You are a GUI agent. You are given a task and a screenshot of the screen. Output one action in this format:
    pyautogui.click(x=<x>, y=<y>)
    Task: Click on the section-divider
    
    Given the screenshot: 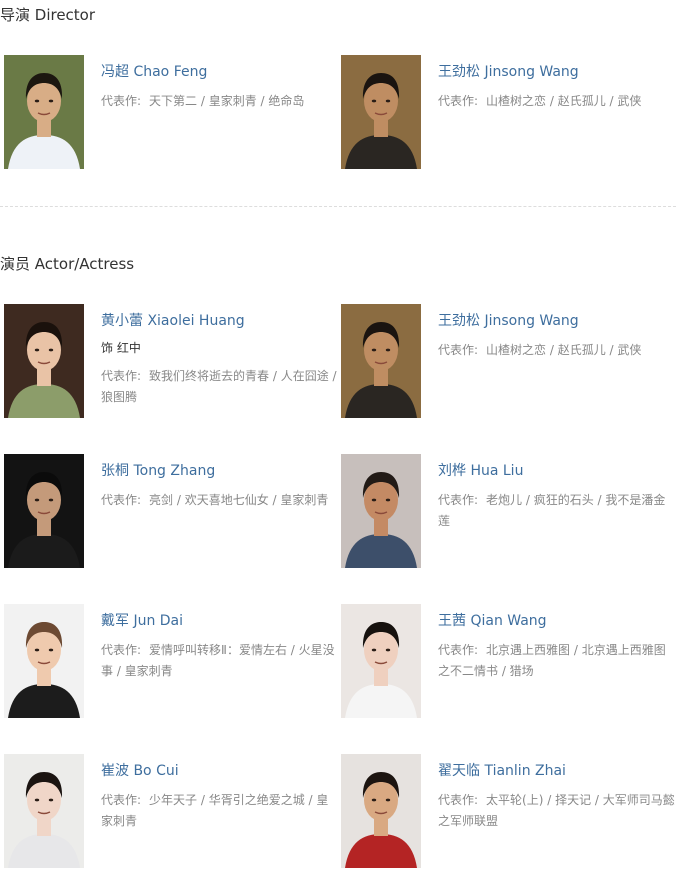 What is the action you would take?
    pyautogui.click(x=338, y=206)
    